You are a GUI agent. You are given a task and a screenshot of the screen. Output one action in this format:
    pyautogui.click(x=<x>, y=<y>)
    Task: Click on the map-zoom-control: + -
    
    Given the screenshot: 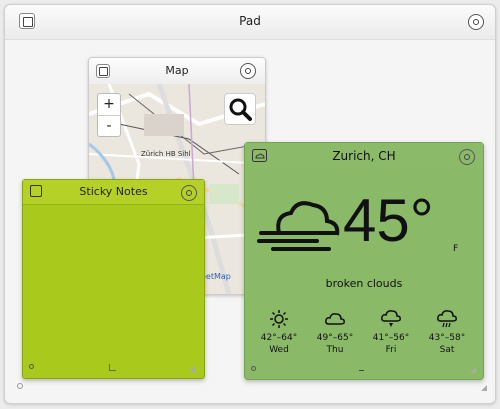 What is the action you would take?
    pyautogui.click(x=109, y=115)
    